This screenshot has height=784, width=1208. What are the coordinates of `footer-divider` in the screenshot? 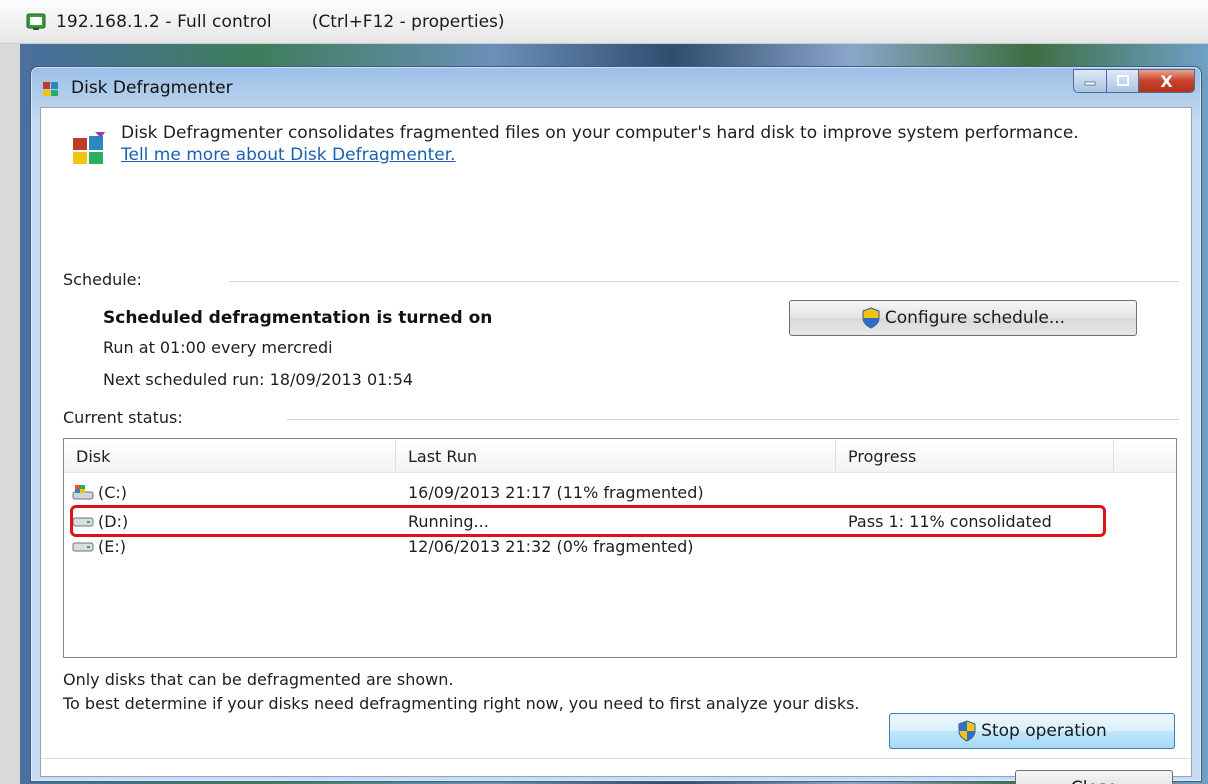 It's located at (616, 758).